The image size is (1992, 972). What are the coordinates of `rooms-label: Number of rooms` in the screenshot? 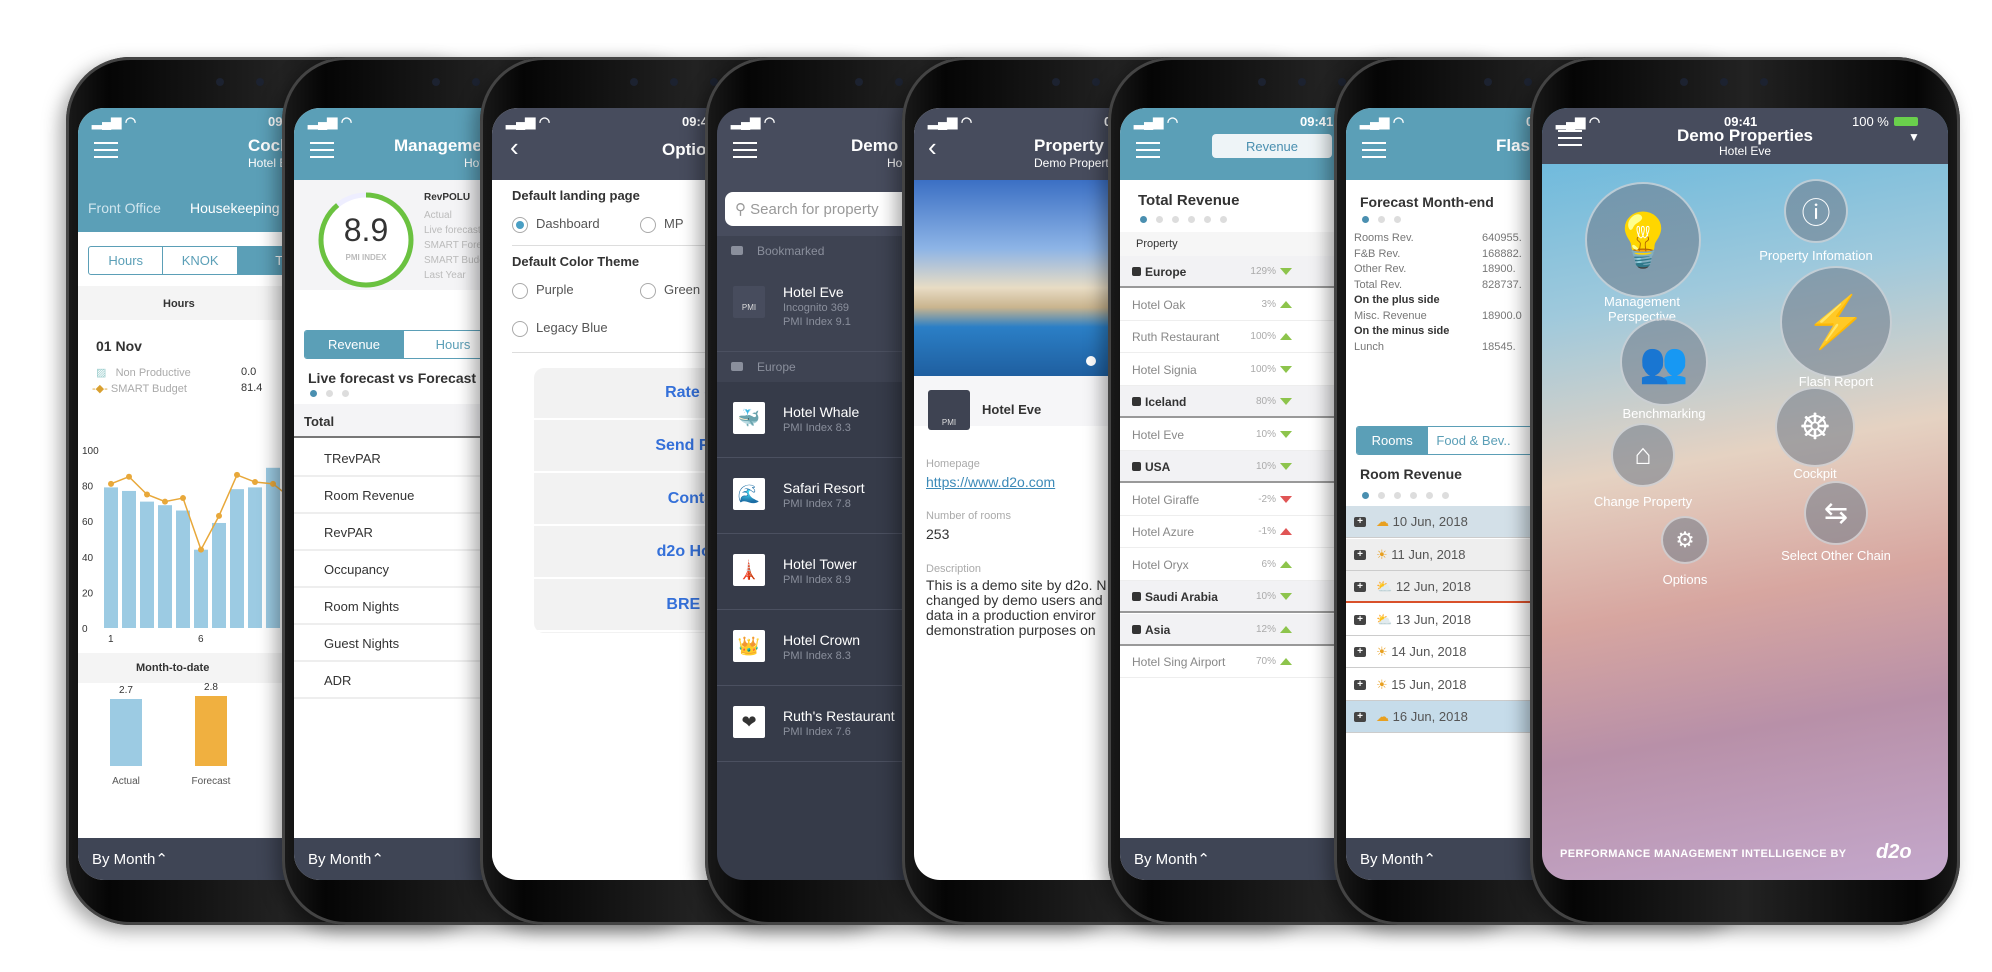 It's located at (968, 516).